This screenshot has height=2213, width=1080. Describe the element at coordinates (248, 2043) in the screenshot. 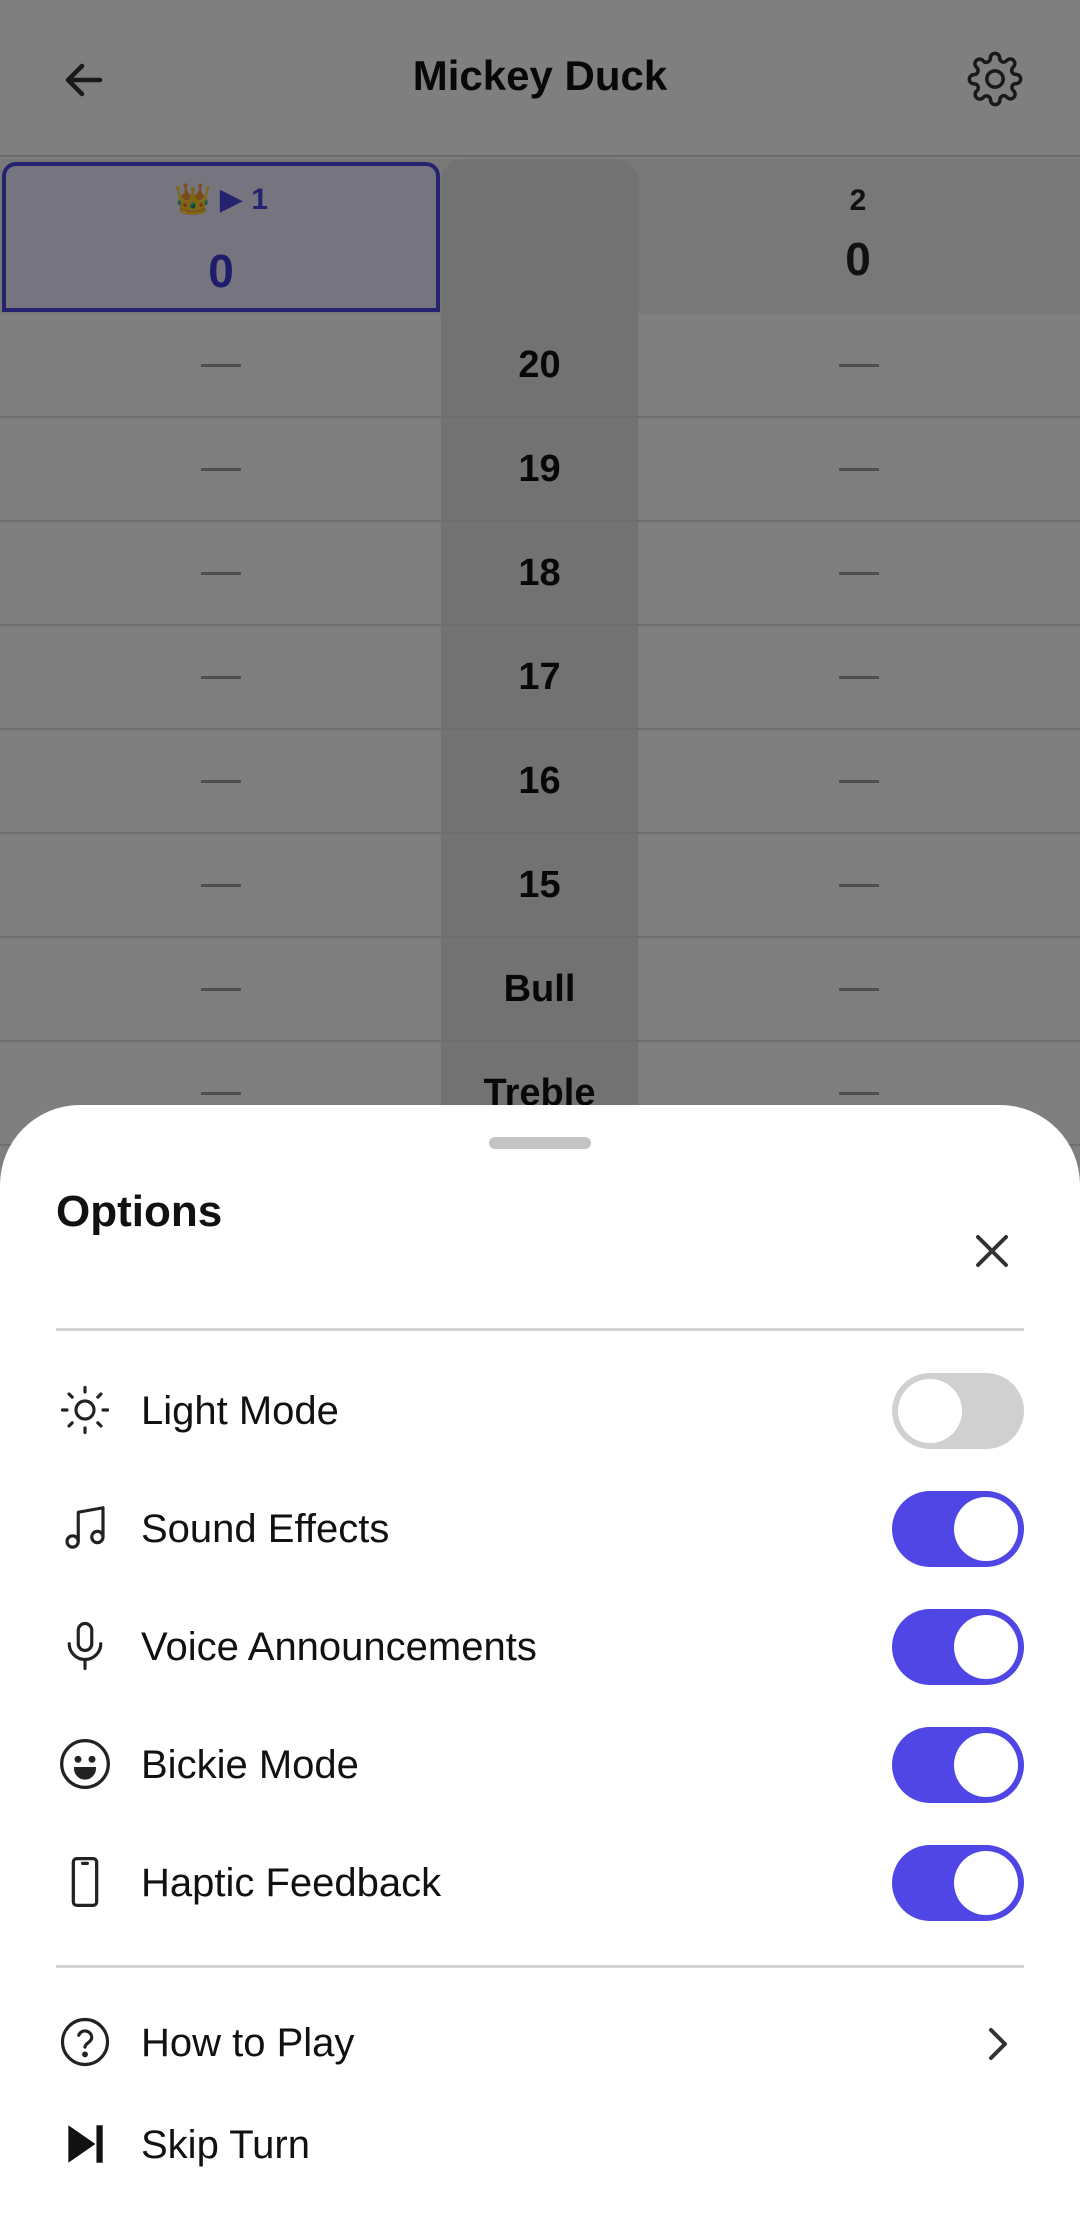

I see `option-label: How to Play` at that location.